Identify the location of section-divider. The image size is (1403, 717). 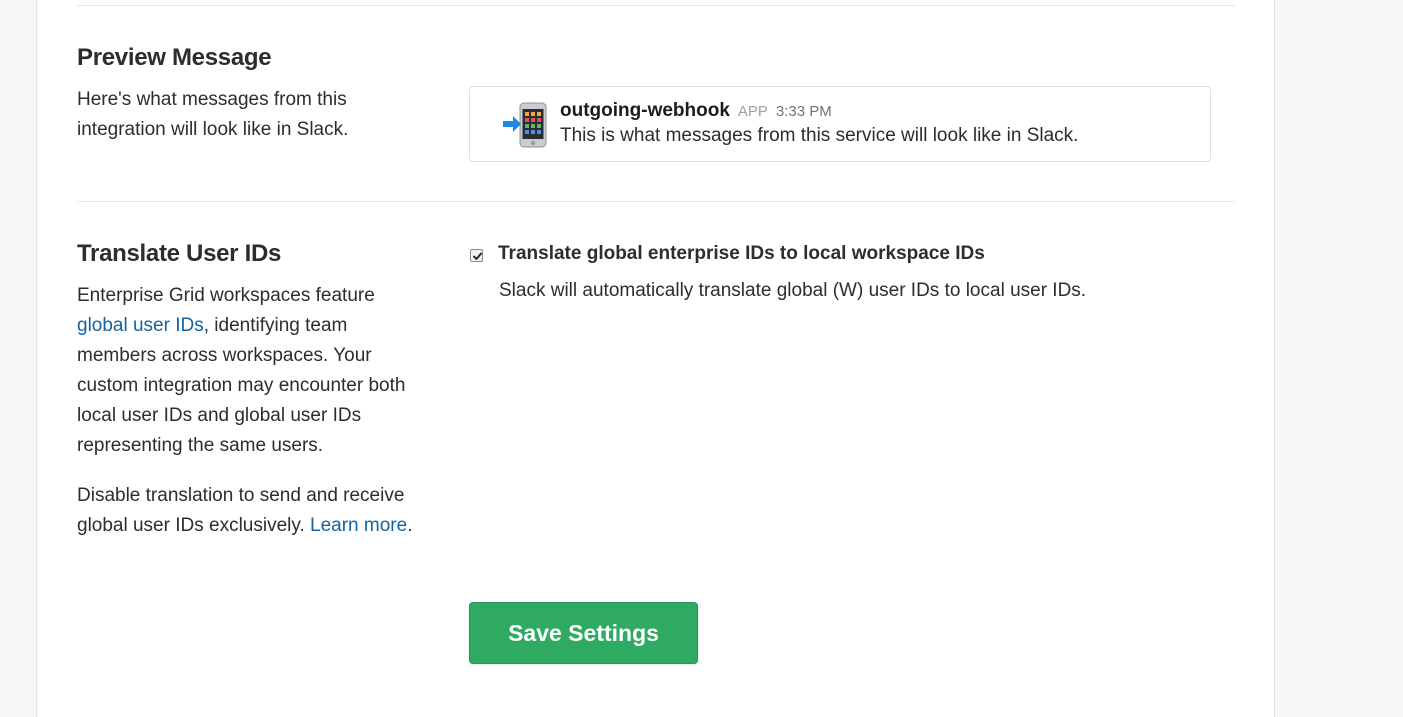
(656, 201).